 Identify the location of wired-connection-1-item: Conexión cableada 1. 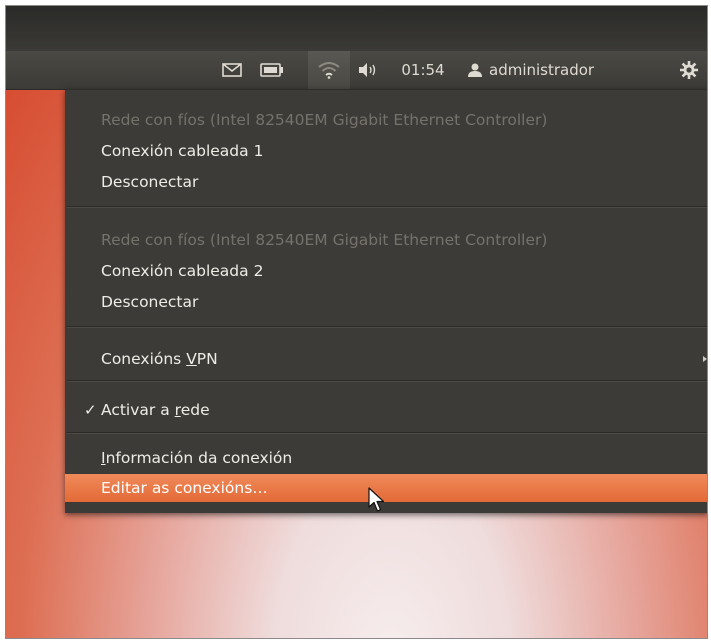
(386, 151).